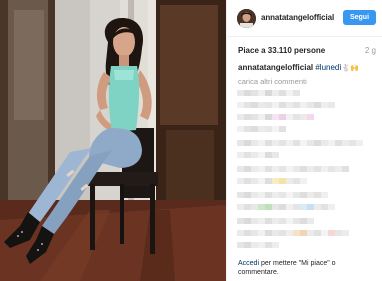  What do you see at coordinates (281, 50) in the screenshot?
I see `likes-count: Piace a 33.110 persone` at bounding box center [281, 50].